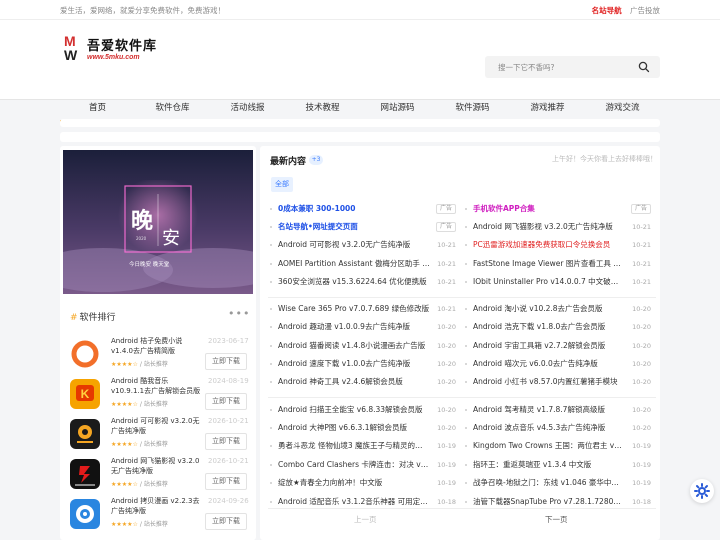 The height and width of the screenshot is (540, 720). Describe the element at coordinates (644, 67) in the screenshot. I see `search-icon` at that location.